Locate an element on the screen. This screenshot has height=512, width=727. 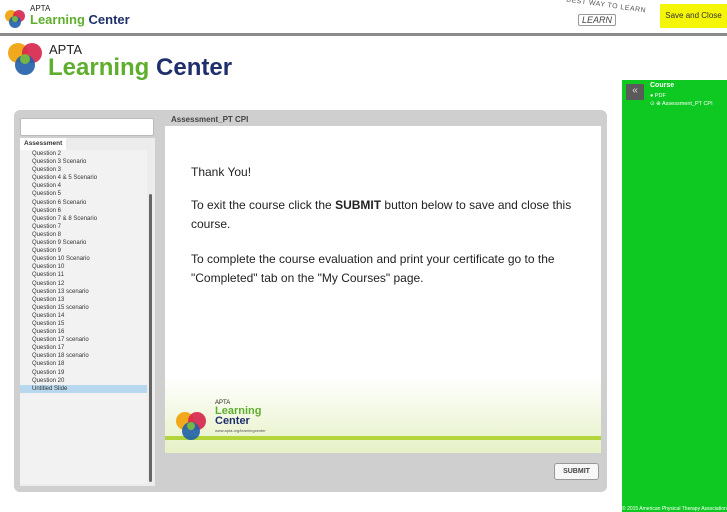
toc-item: Question 9 is located at coordinates (83, 251).